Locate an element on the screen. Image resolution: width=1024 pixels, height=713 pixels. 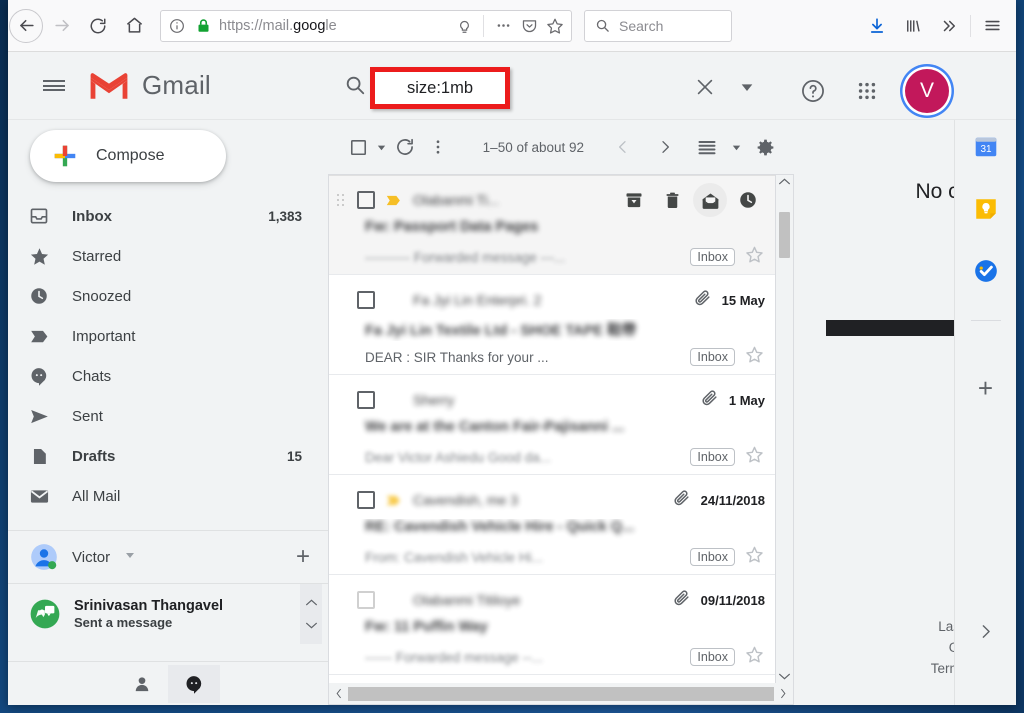
app-menu-icon is located at coordinates (992, 26).